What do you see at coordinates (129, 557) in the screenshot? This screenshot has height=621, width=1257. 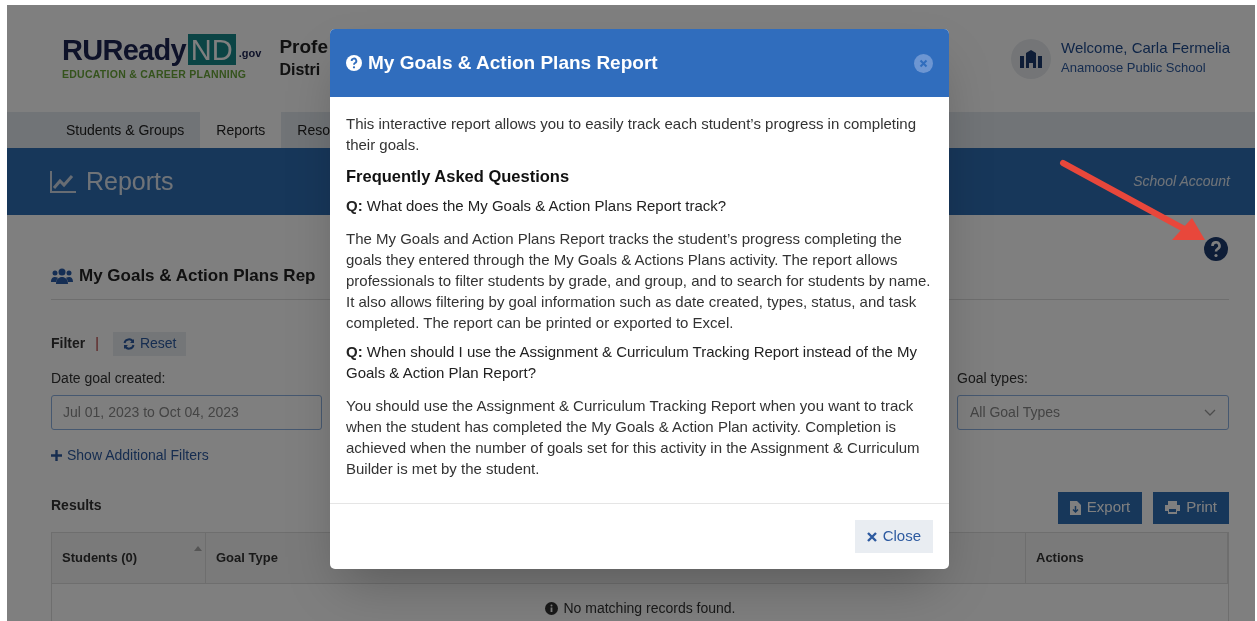 I see `column-header: Students (0)` at bounding box center [129, 557].